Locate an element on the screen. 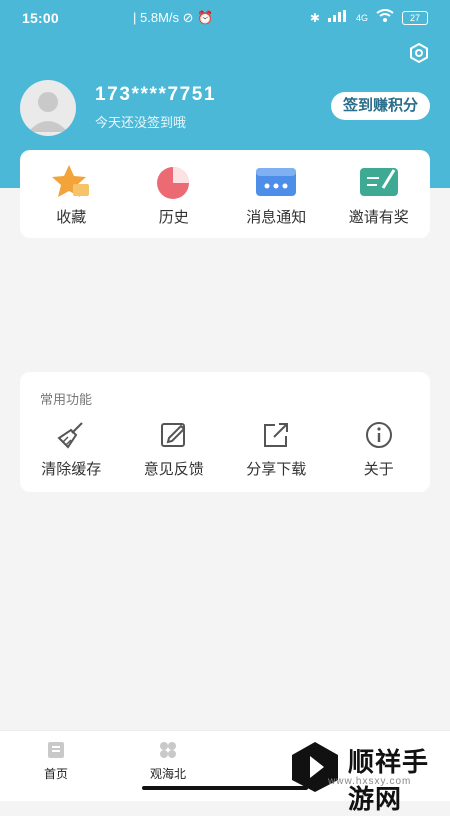 The width and height of the screenshot is (450, 816). user-phone: 173****7751 is located at coordinates (156, 94).